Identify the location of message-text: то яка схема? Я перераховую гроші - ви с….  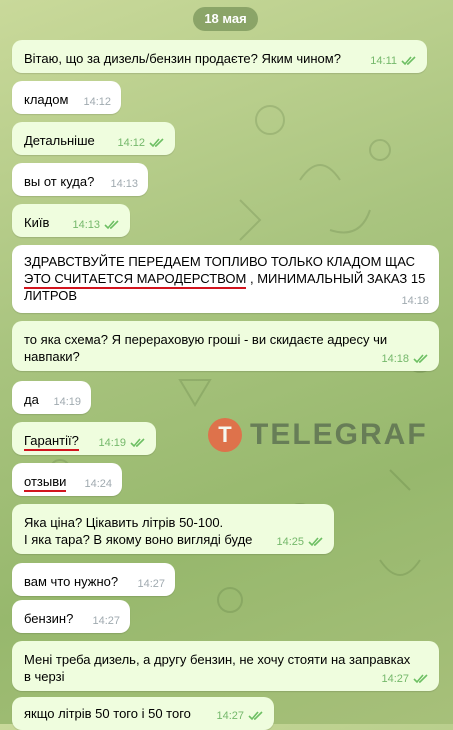
(206, 348).